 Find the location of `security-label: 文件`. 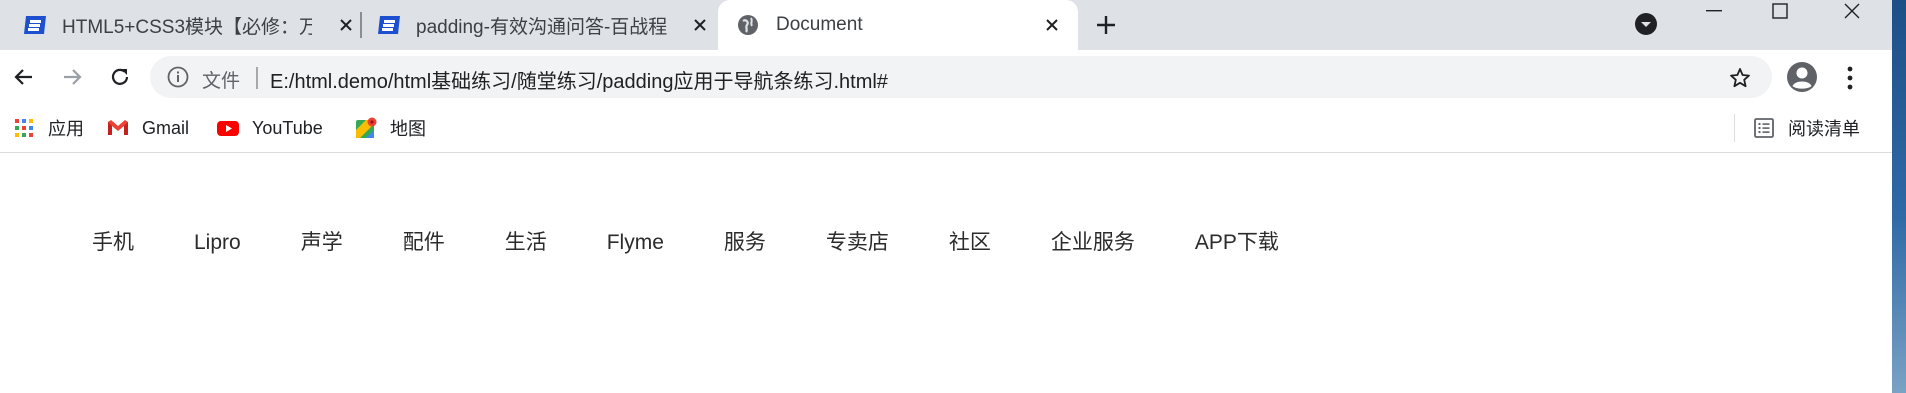

security-label: 文件 is located at coordinates (221, 81).